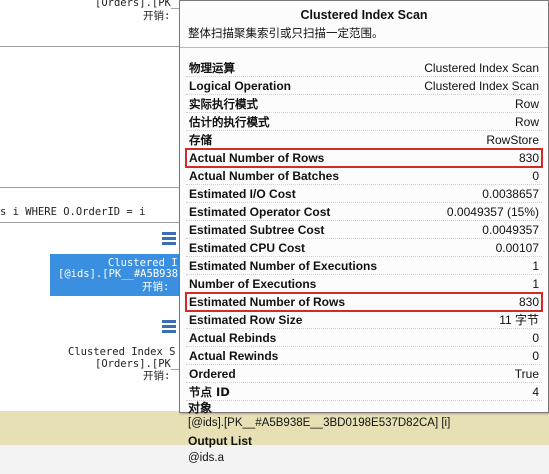  What do you see at coordinates (242, 193) in the screenshot?
I see `property-label: Estimated I/O Cost` at bounding box center [242, 193].